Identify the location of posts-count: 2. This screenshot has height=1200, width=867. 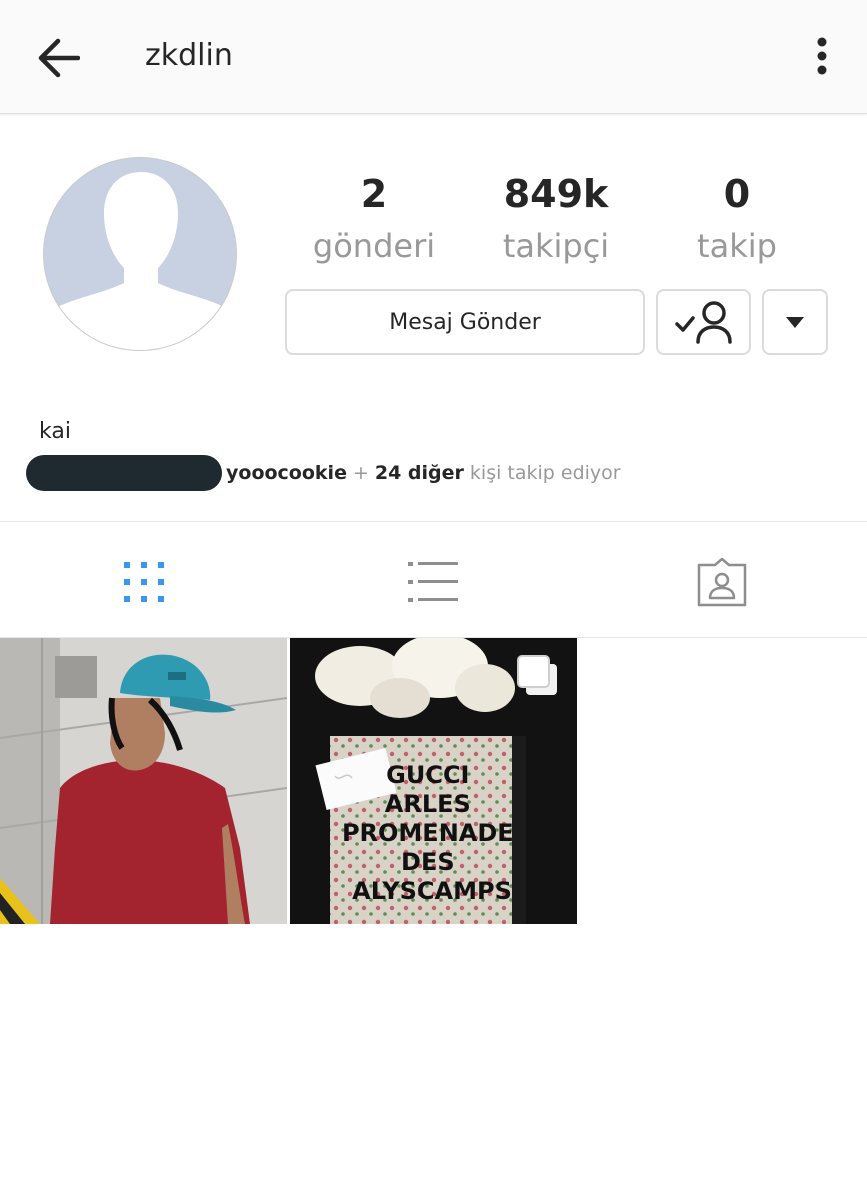
(374, 194).